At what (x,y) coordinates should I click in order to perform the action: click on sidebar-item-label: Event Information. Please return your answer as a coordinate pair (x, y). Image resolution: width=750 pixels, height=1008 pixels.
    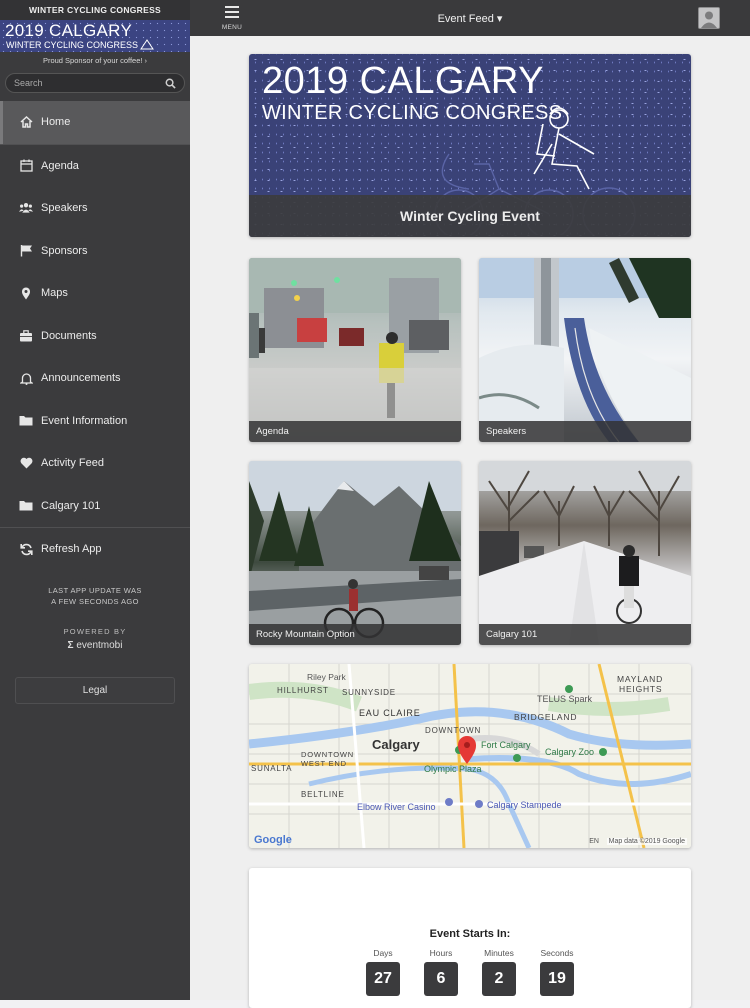
    Looking at the image, I should click on (84, 420).